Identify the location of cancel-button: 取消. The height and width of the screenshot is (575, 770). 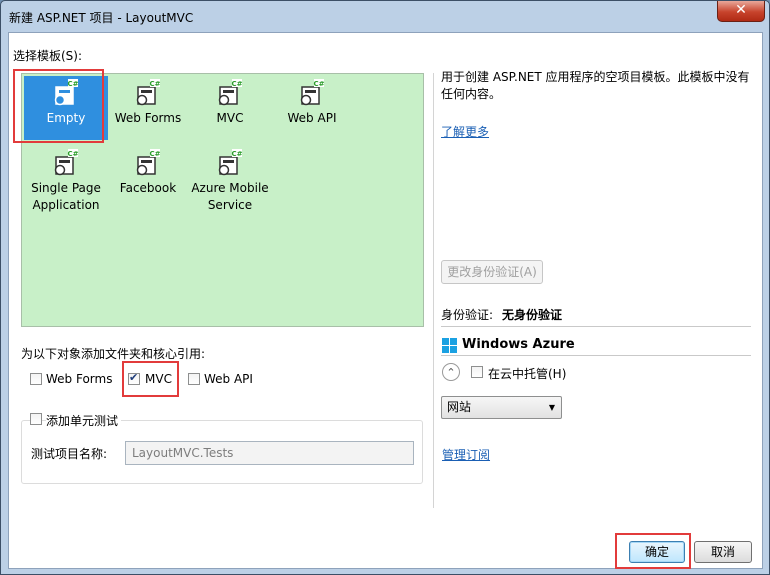
(723, 552).